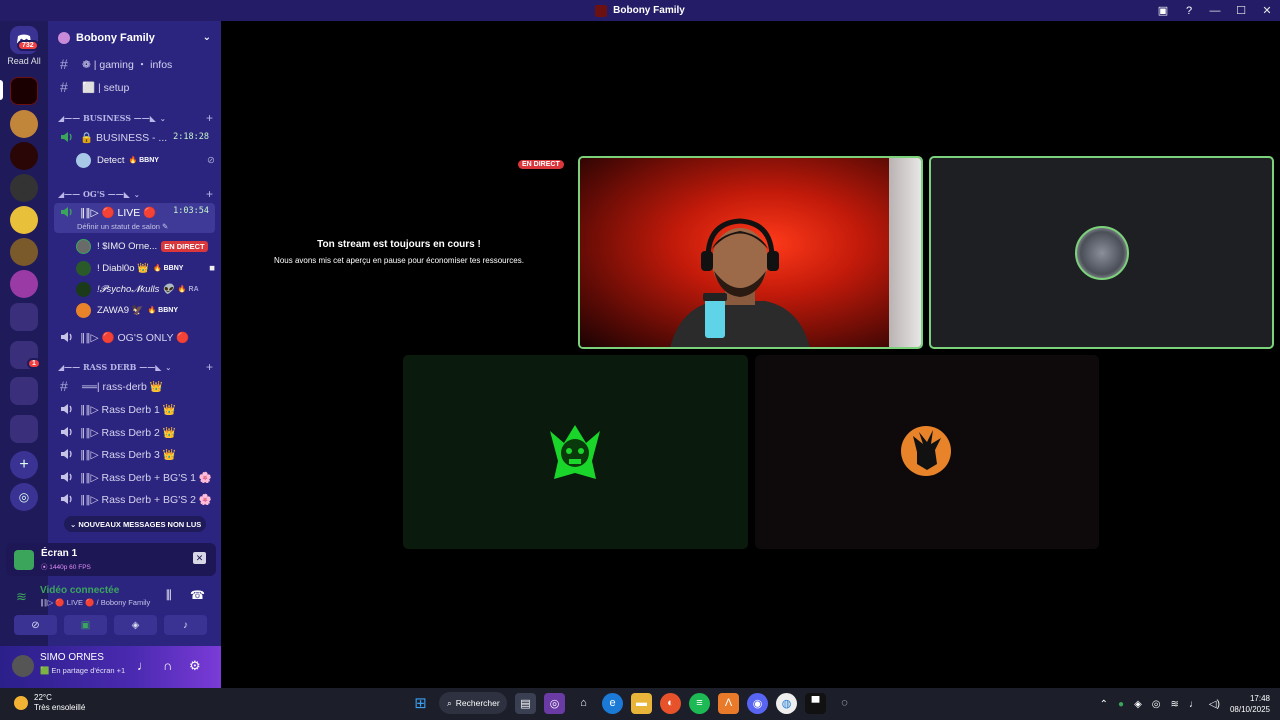  Describe the element at coordinates (1189, 10) in the screenshot. I see `help-icon: ?` at that location.